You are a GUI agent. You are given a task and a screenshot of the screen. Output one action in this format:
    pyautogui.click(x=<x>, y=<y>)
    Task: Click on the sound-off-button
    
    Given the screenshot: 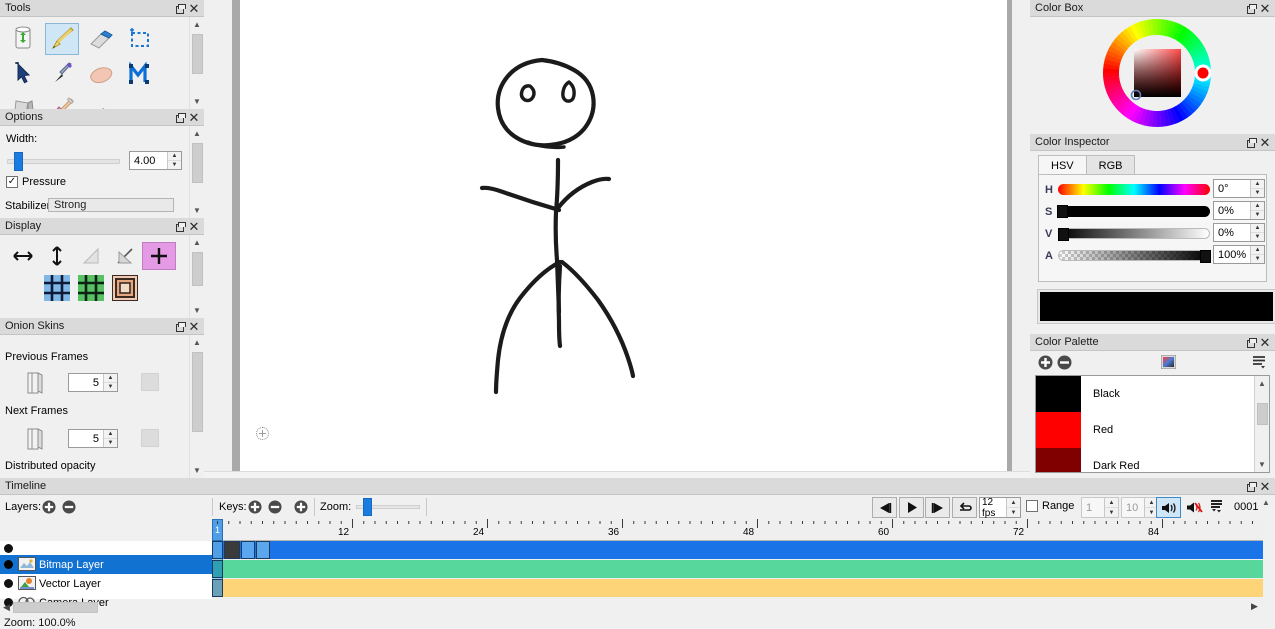 What is the action you would take?
    pyautogui.click(x=1194, y=507)
    